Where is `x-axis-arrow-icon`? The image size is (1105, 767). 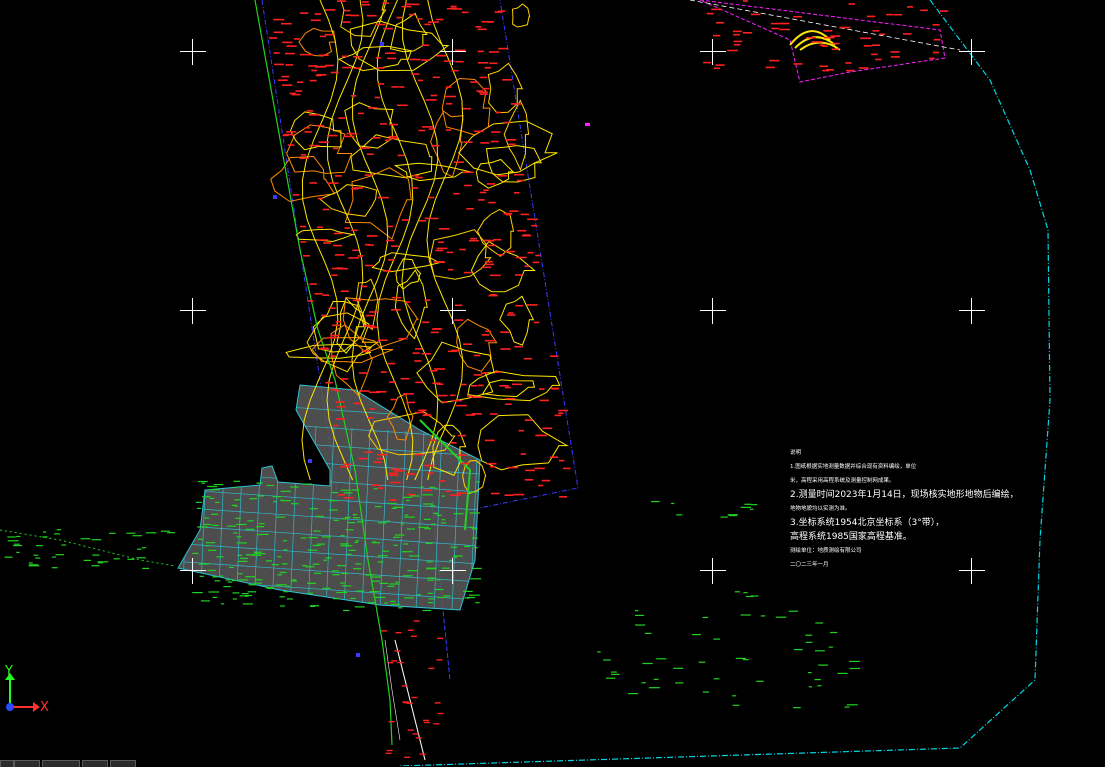 x-axis-arrow-icon is located at coordinates (26, 707).